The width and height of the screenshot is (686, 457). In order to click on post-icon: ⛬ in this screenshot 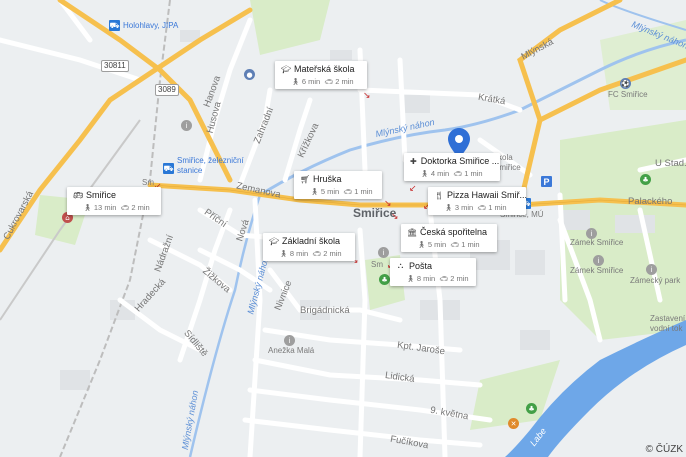, I will do `click(400, 265)`.